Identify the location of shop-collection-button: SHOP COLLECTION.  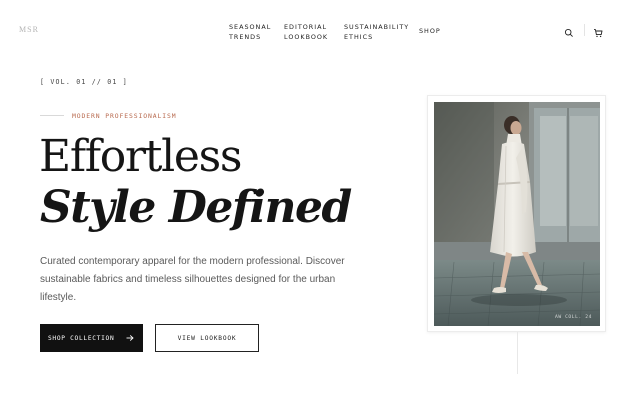
(91, 338).